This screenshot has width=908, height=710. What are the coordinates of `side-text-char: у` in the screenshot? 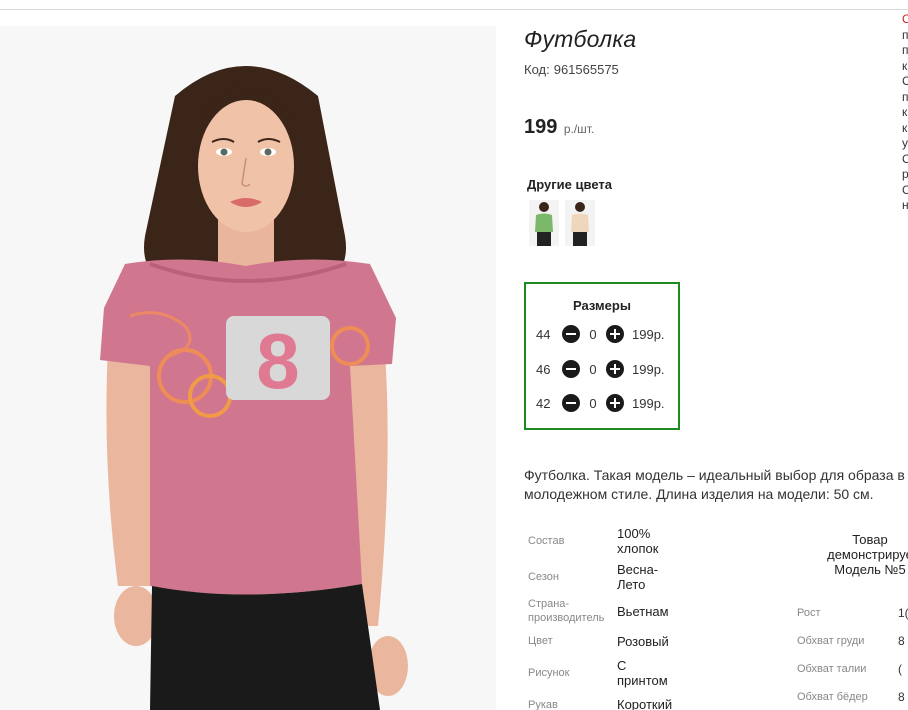 It's located at (905, 143).